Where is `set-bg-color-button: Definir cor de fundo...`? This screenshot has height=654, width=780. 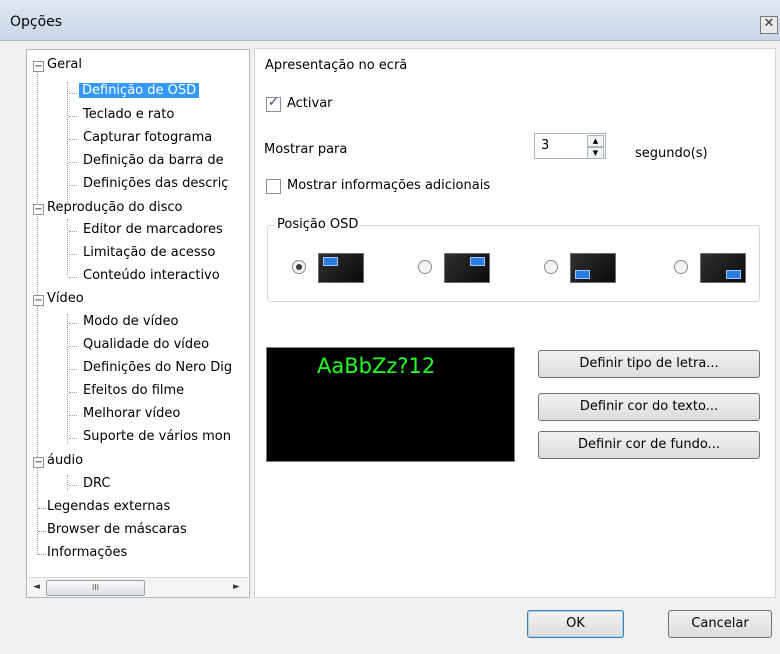 set-bg-color-button: Definir cor de fundo... is located at coordinates (649, 445).